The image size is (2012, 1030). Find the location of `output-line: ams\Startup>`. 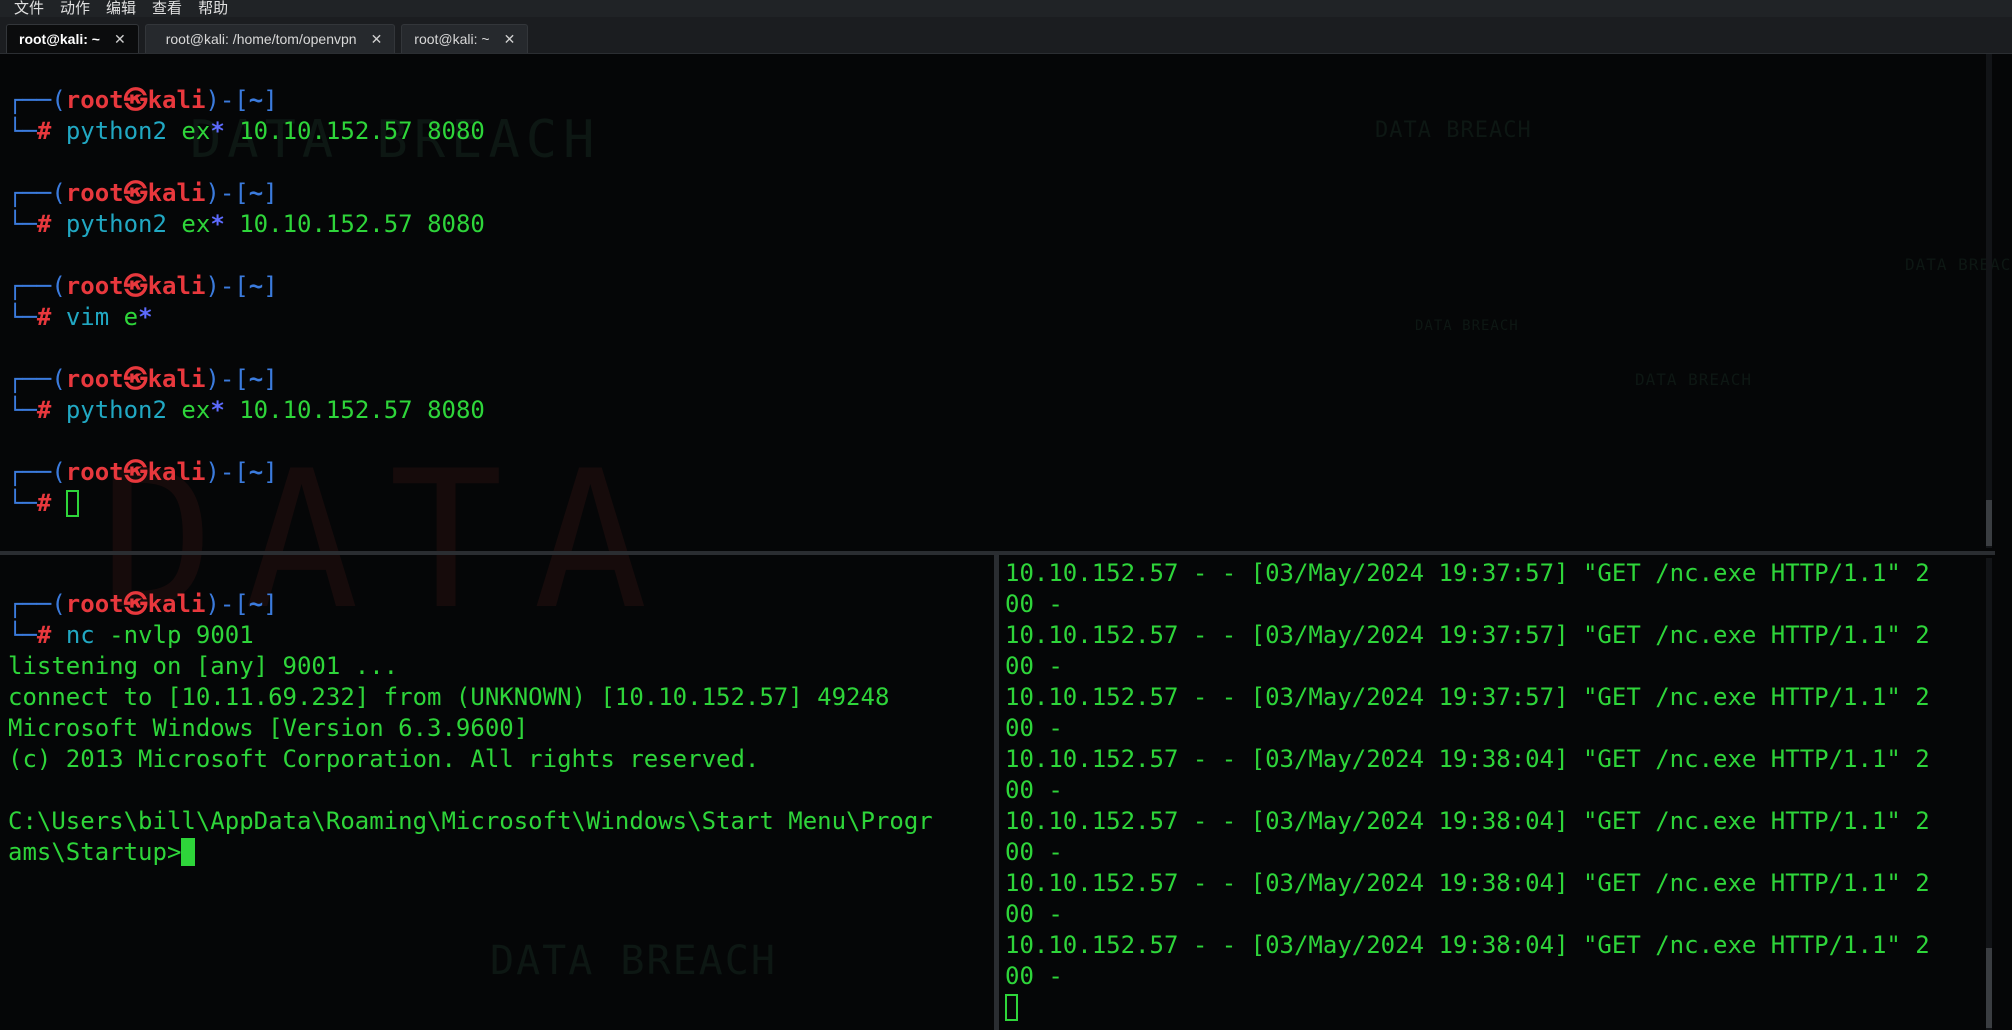

output-line: ams\Startup> is located at coordinates (500, 852).